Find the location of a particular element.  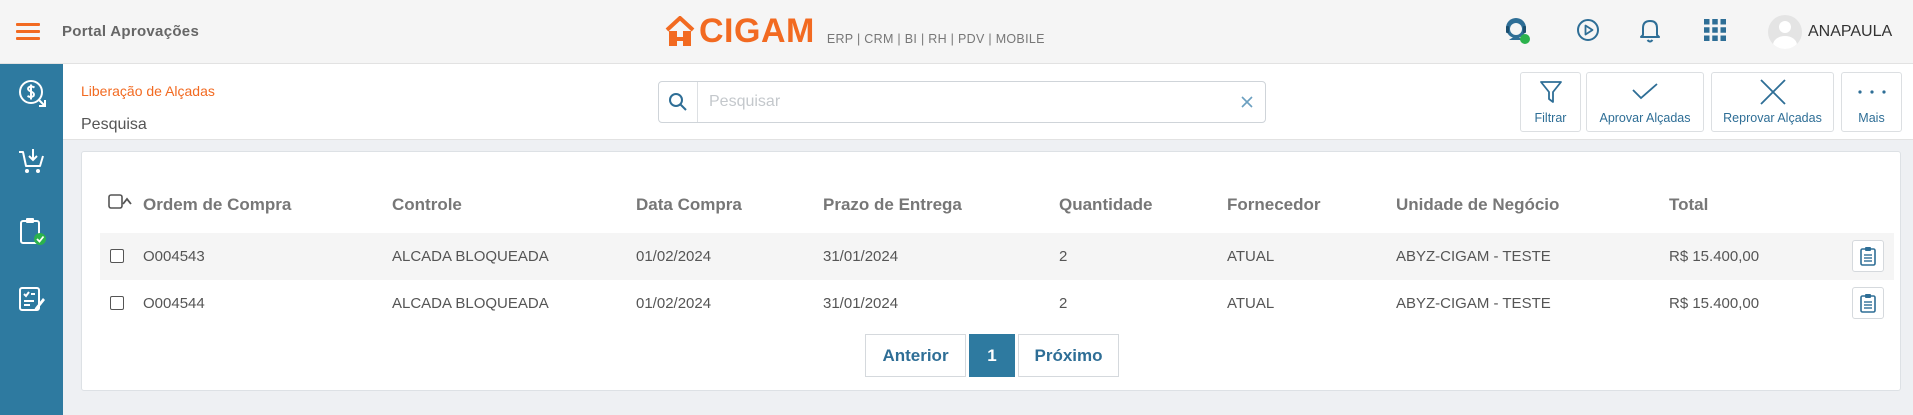

pagination-next: Próximo is located at coordinates (1068, 355).